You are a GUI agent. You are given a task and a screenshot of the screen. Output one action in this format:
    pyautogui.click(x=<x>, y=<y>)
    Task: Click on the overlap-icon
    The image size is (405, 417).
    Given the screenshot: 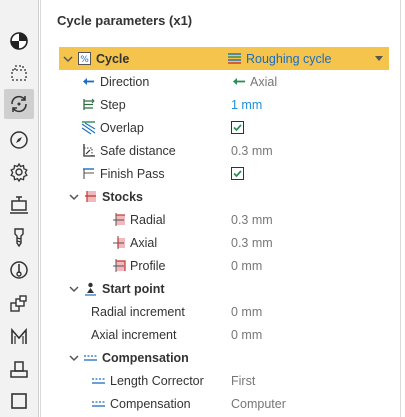 What is the action you would take?
    pyautogui.click(x=88, y=128)
    